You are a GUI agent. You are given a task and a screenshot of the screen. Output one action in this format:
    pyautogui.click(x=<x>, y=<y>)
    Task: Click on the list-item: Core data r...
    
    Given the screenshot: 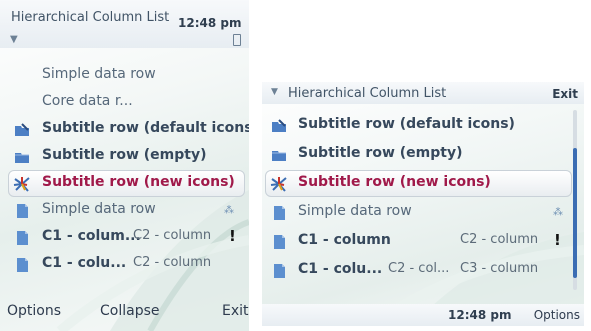 What is the action you would take?
    pyautogui.click(x=124, y=102)
    